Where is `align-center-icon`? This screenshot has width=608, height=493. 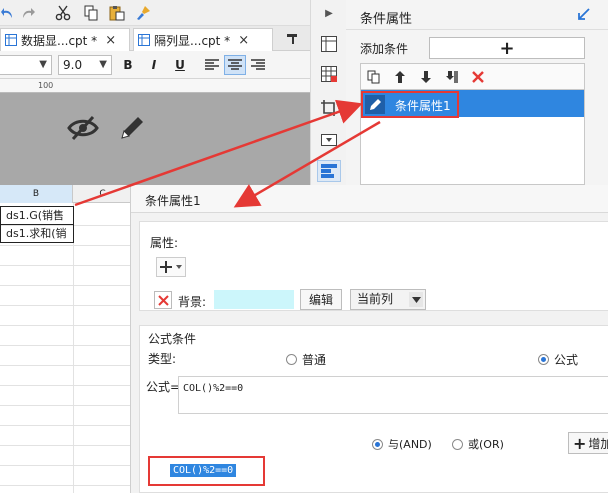
align-center-icon is located at coordinates (235, 65).